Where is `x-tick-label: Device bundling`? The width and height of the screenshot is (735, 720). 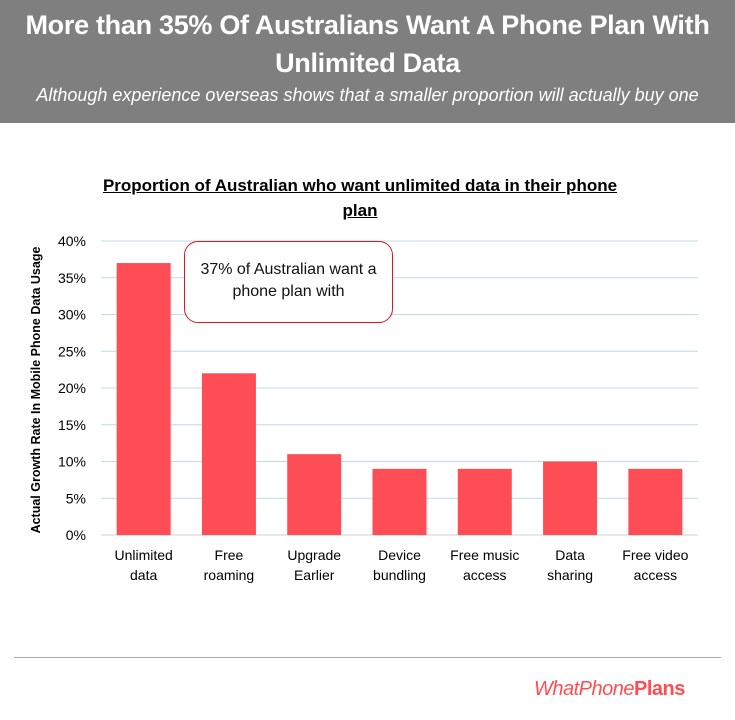
x-tick-label: Device bundling is located at coordinates (399, 565).